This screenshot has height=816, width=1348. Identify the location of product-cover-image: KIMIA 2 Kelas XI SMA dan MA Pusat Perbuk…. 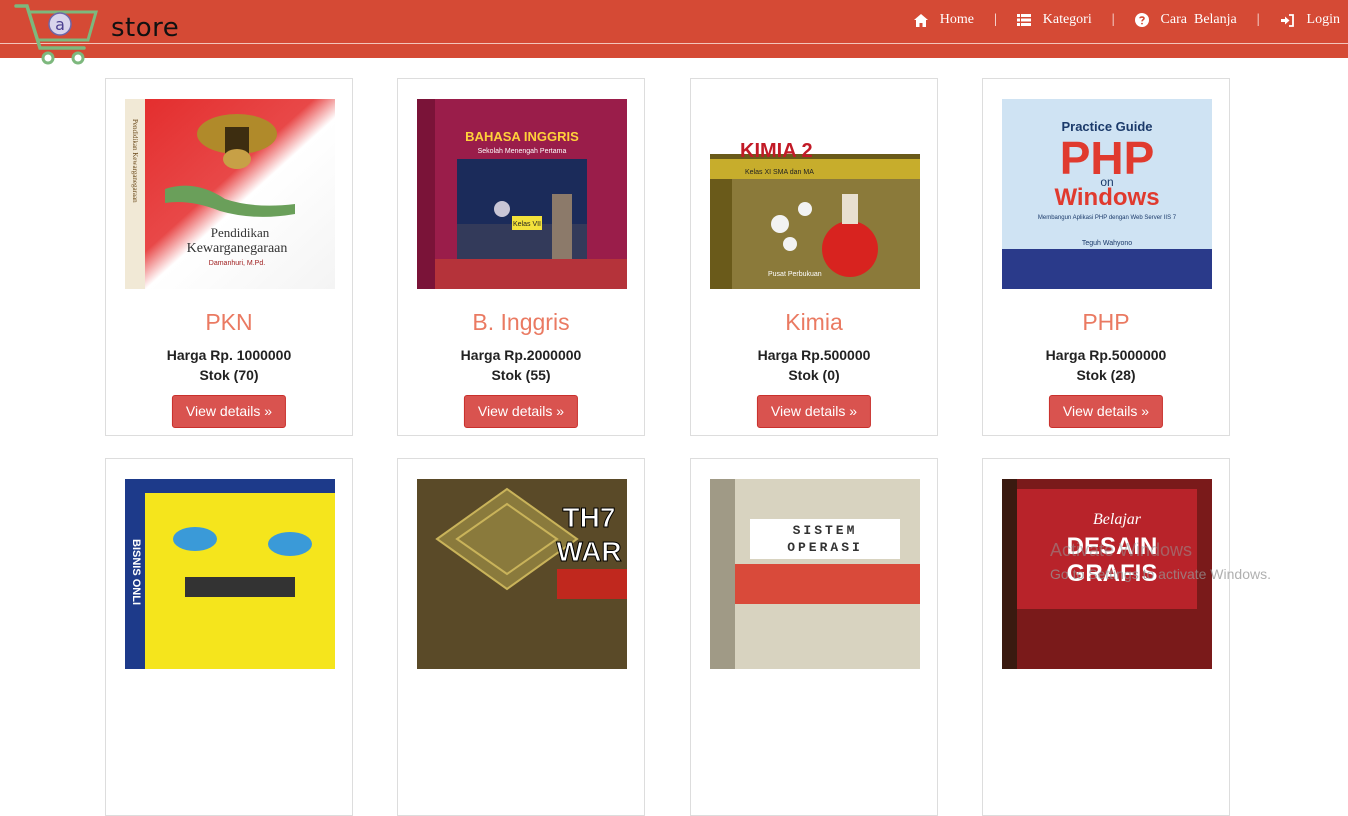
(815, 194).